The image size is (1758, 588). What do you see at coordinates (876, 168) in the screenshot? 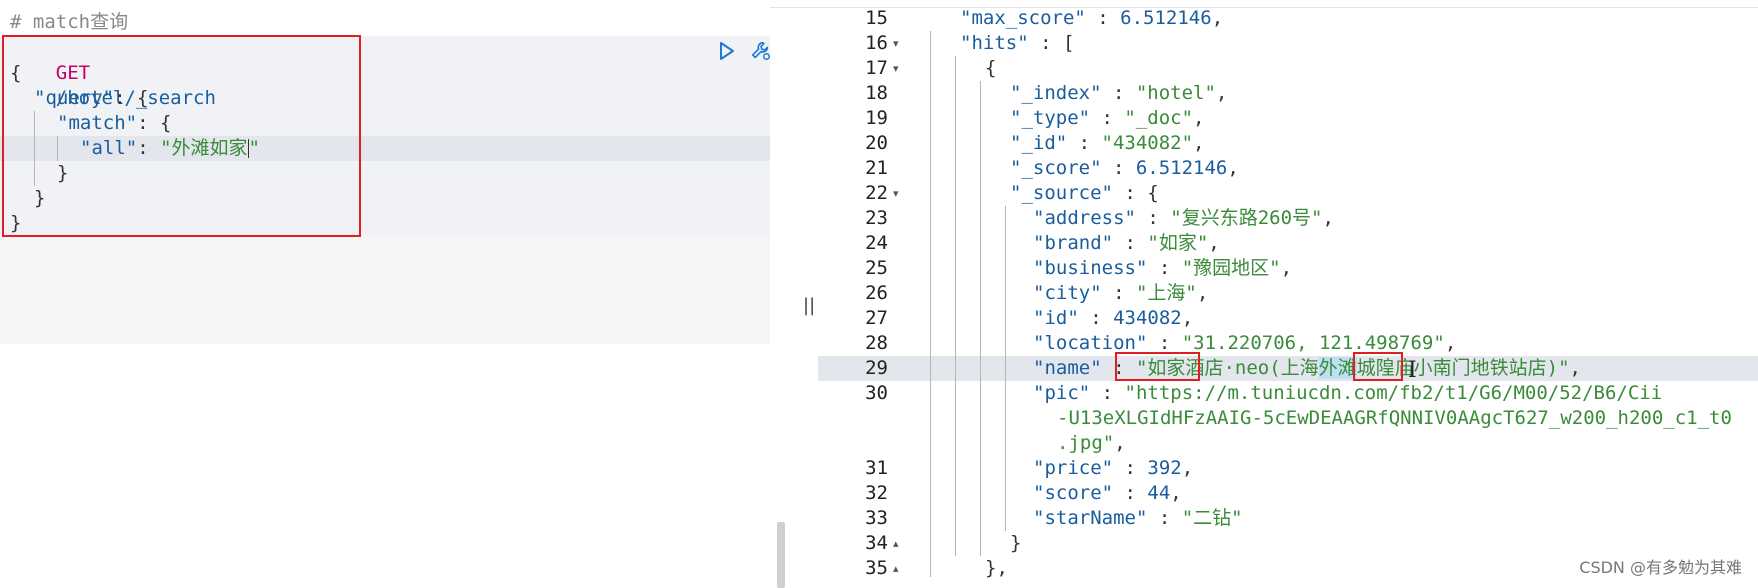
I see `line-number: 21` at bounding box center [876, 168].